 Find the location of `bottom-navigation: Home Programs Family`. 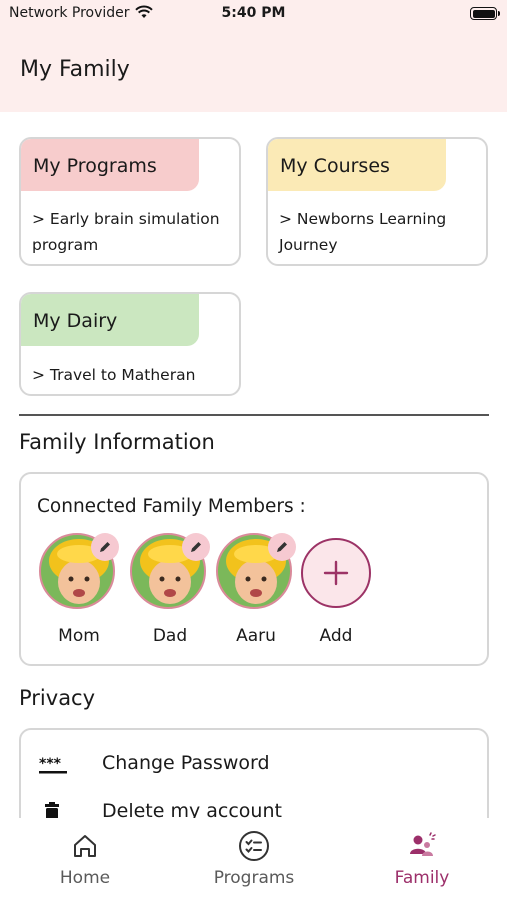

bottom-navigation: Home Programs Family is located at coordinates (253, 859).